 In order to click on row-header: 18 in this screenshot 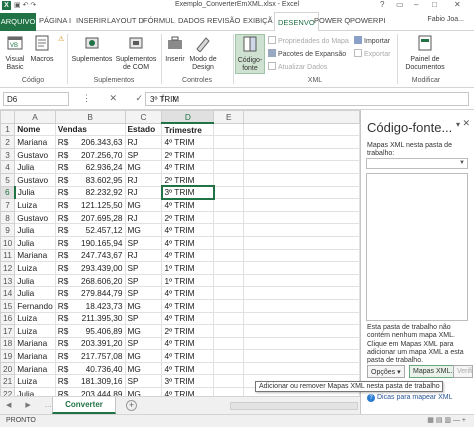, I will do `click(8, 343)`.